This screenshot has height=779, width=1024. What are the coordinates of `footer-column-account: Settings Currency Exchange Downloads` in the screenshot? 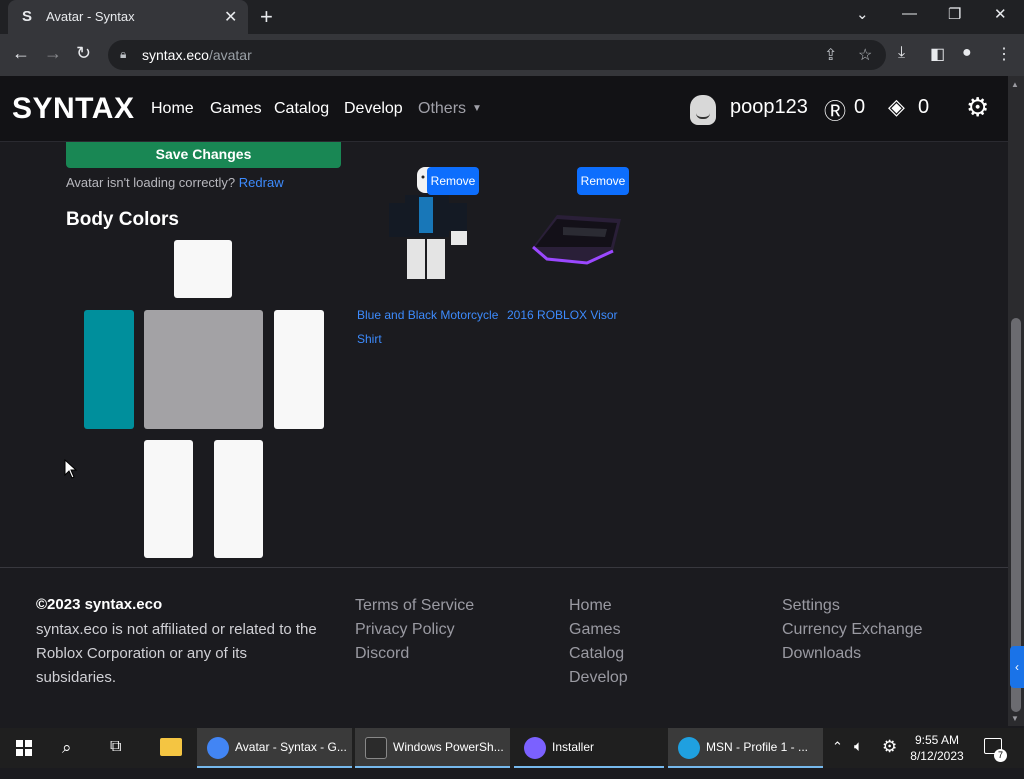 It's located at (852, 630).